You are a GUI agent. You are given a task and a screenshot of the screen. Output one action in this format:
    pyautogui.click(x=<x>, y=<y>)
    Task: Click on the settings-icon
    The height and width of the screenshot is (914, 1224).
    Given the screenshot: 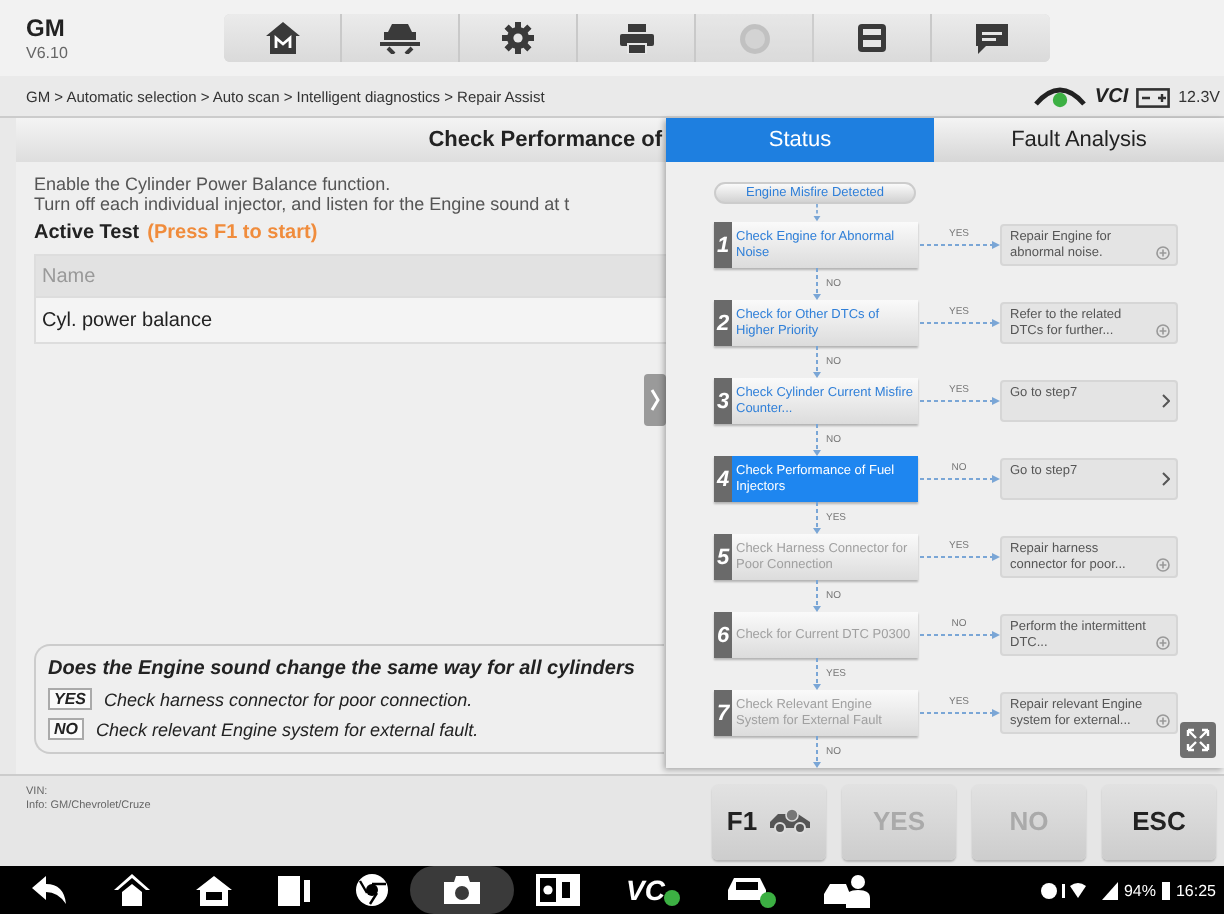 What is the action you would take?
    pyautogui.click(x=518, y=38)
    